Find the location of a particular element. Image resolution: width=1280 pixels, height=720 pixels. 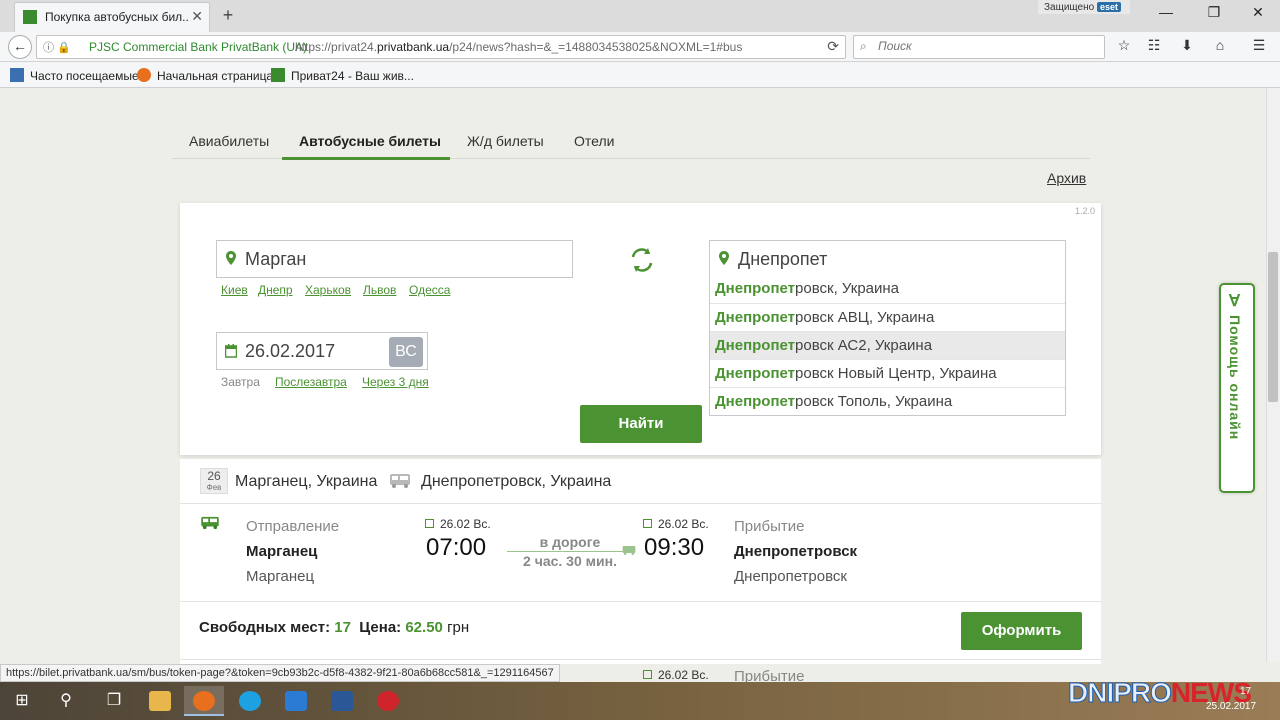

suggestion-item-highlighted: Днепропетровск АС2, Украина is located at coordinates (887, 345).